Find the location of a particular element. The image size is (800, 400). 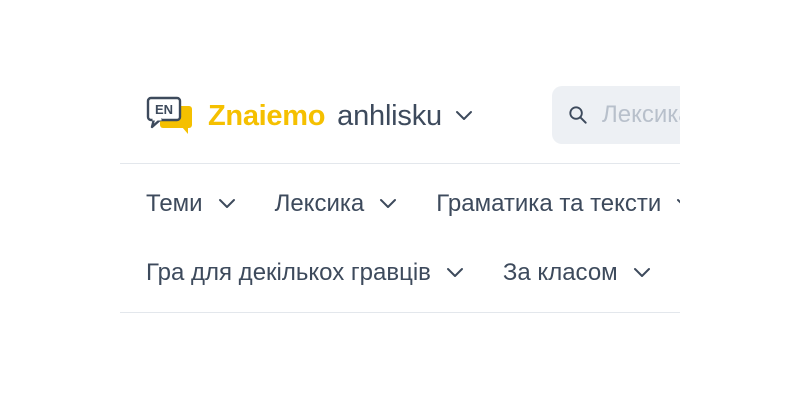

chat-bubbles-logo-icon: EN is located at coordinates (169, 115).